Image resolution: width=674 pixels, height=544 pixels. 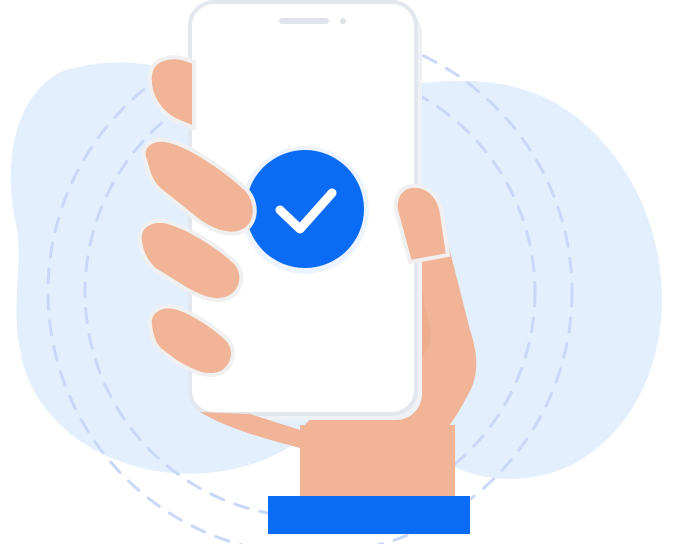 I want to click on phone-camera, so click(x=343, y=21).